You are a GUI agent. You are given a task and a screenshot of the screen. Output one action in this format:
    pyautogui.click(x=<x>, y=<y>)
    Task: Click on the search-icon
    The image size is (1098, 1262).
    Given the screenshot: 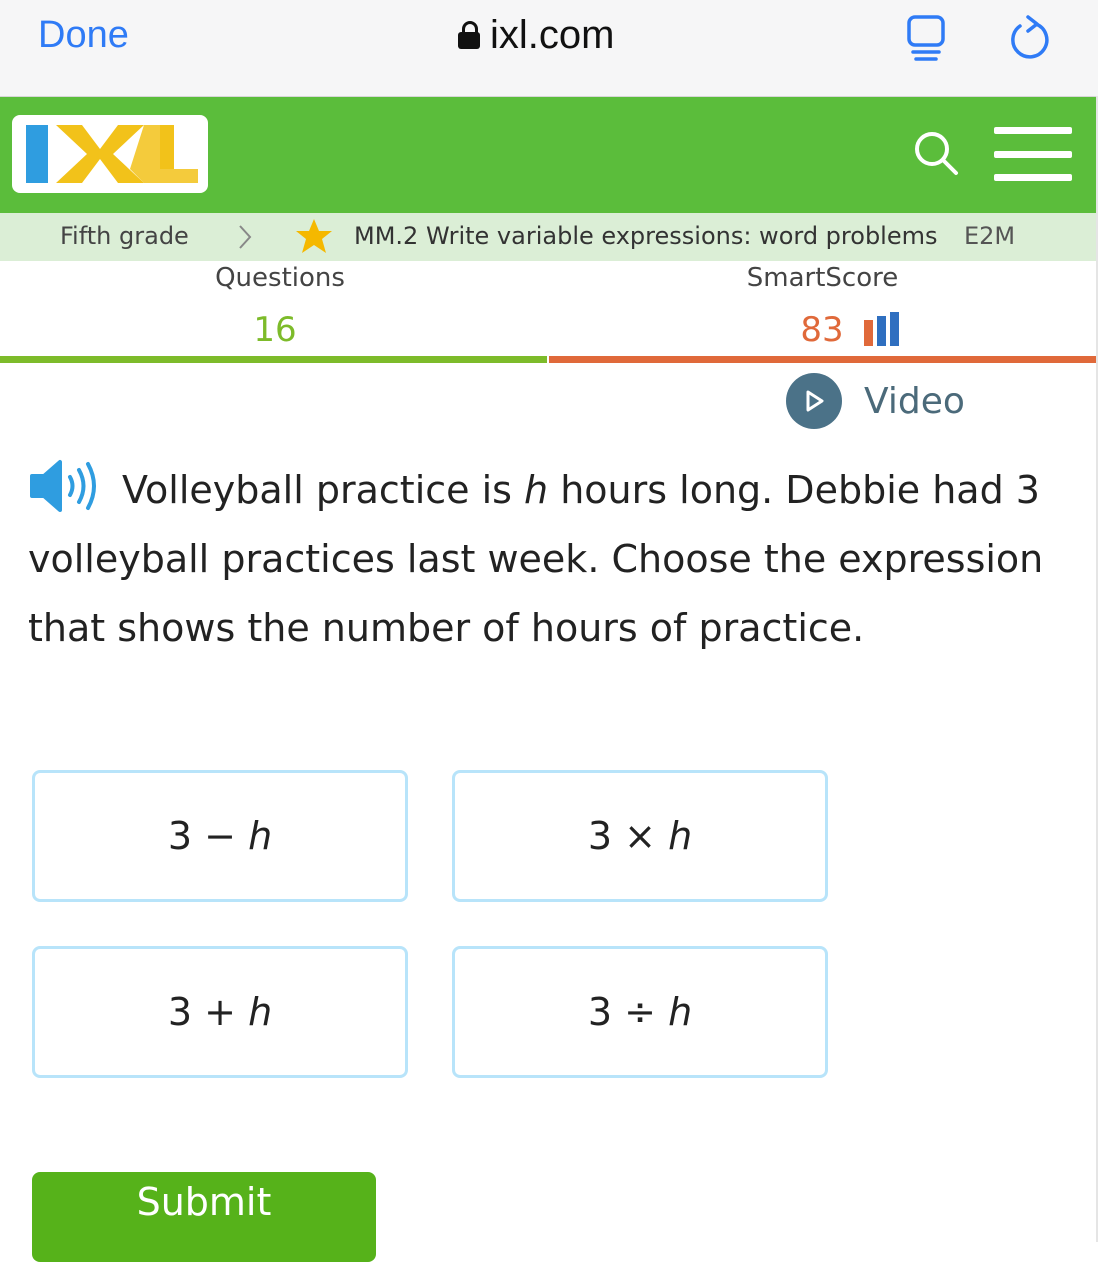 What is the action you would take?
    pyautogui.click(x=936, y=153)
    